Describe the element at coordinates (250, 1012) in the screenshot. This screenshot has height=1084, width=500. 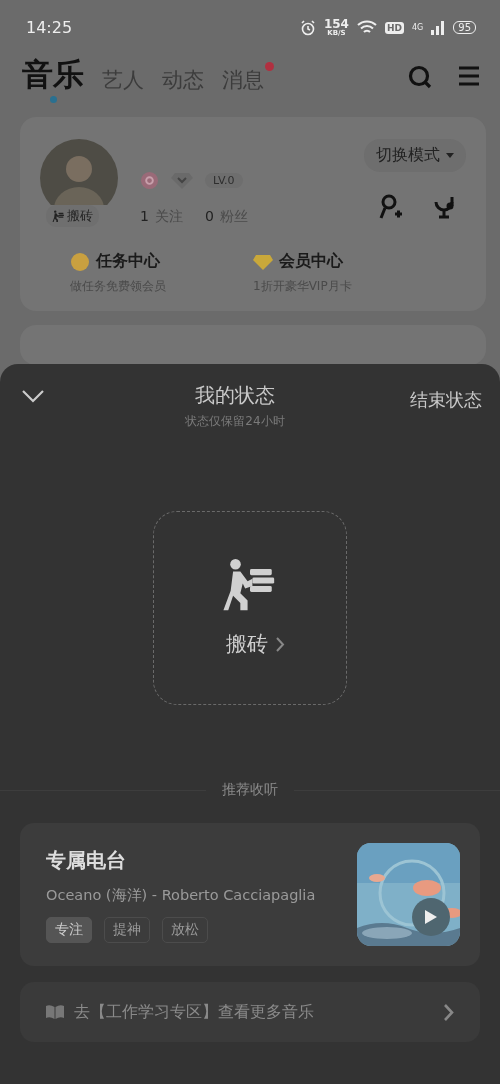
I see `more-music-link: 去【工作学习专区】查看更多音乐` at that location.